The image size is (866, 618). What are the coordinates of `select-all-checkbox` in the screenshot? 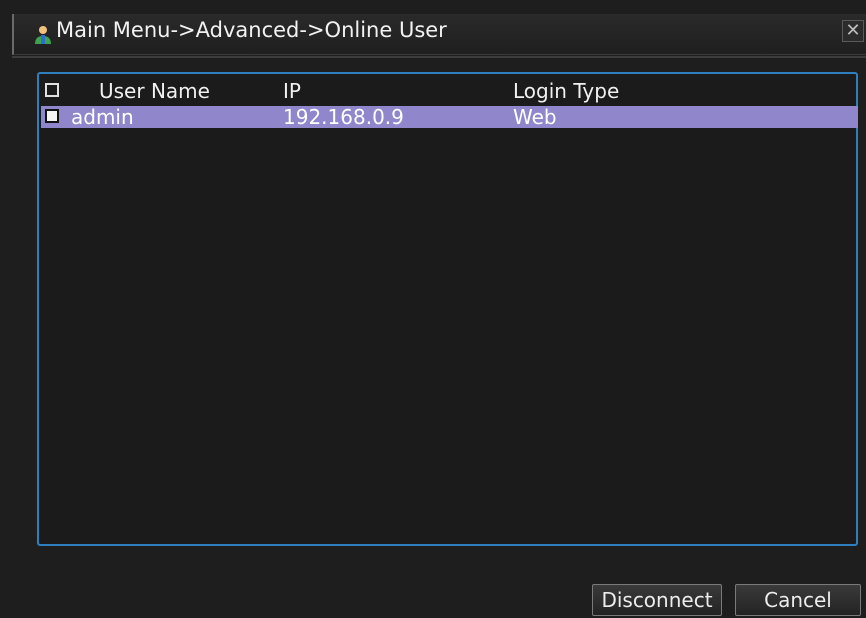 It's located at (52, 90).